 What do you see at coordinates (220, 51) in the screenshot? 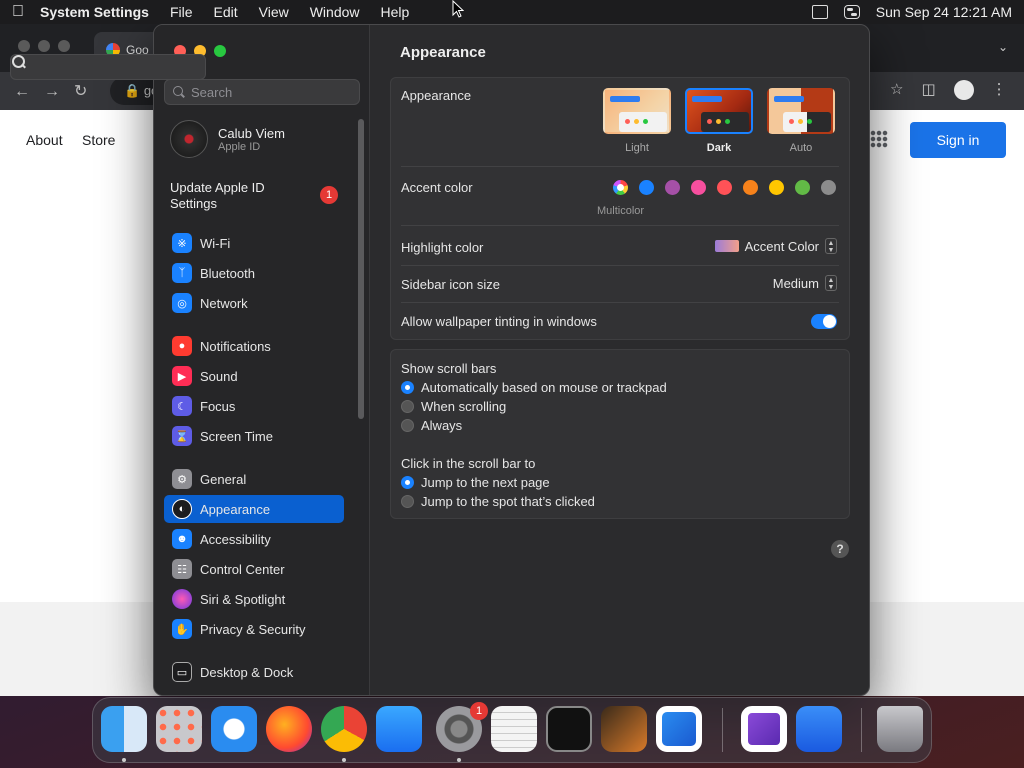
I see `zoom-button` at bounding box center [220, 51].